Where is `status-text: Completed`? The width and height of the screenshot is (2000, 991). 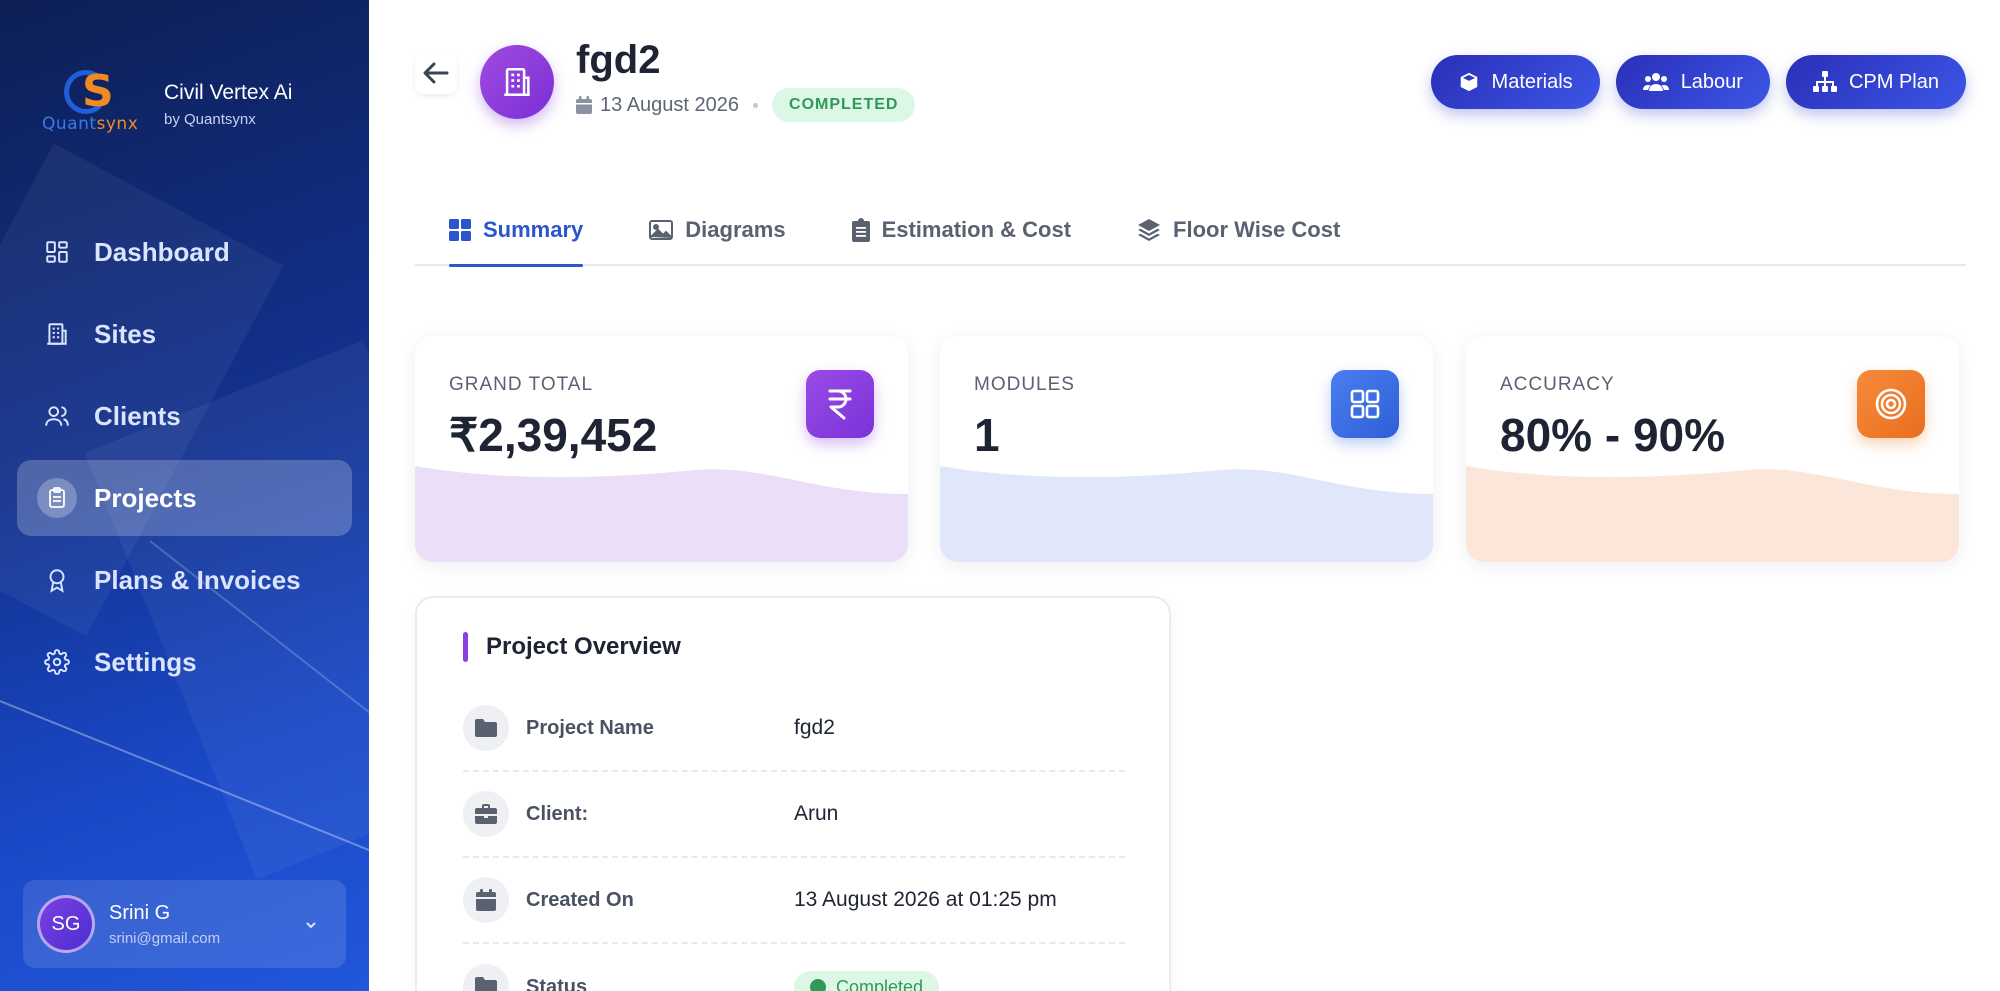
status-text: Completed is located at coordinates (880, 983).